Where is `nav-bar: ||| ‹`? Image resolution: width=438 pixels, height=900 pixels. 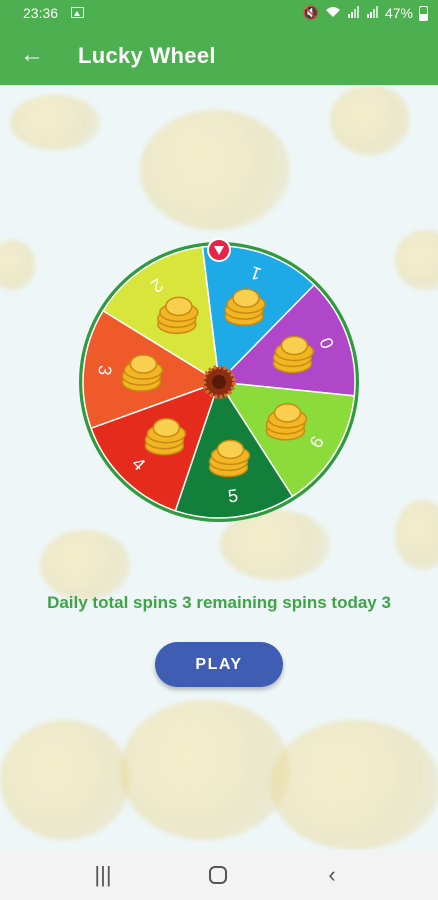
nav-bar: ||| ‹ is located at coordinates (219, 875).